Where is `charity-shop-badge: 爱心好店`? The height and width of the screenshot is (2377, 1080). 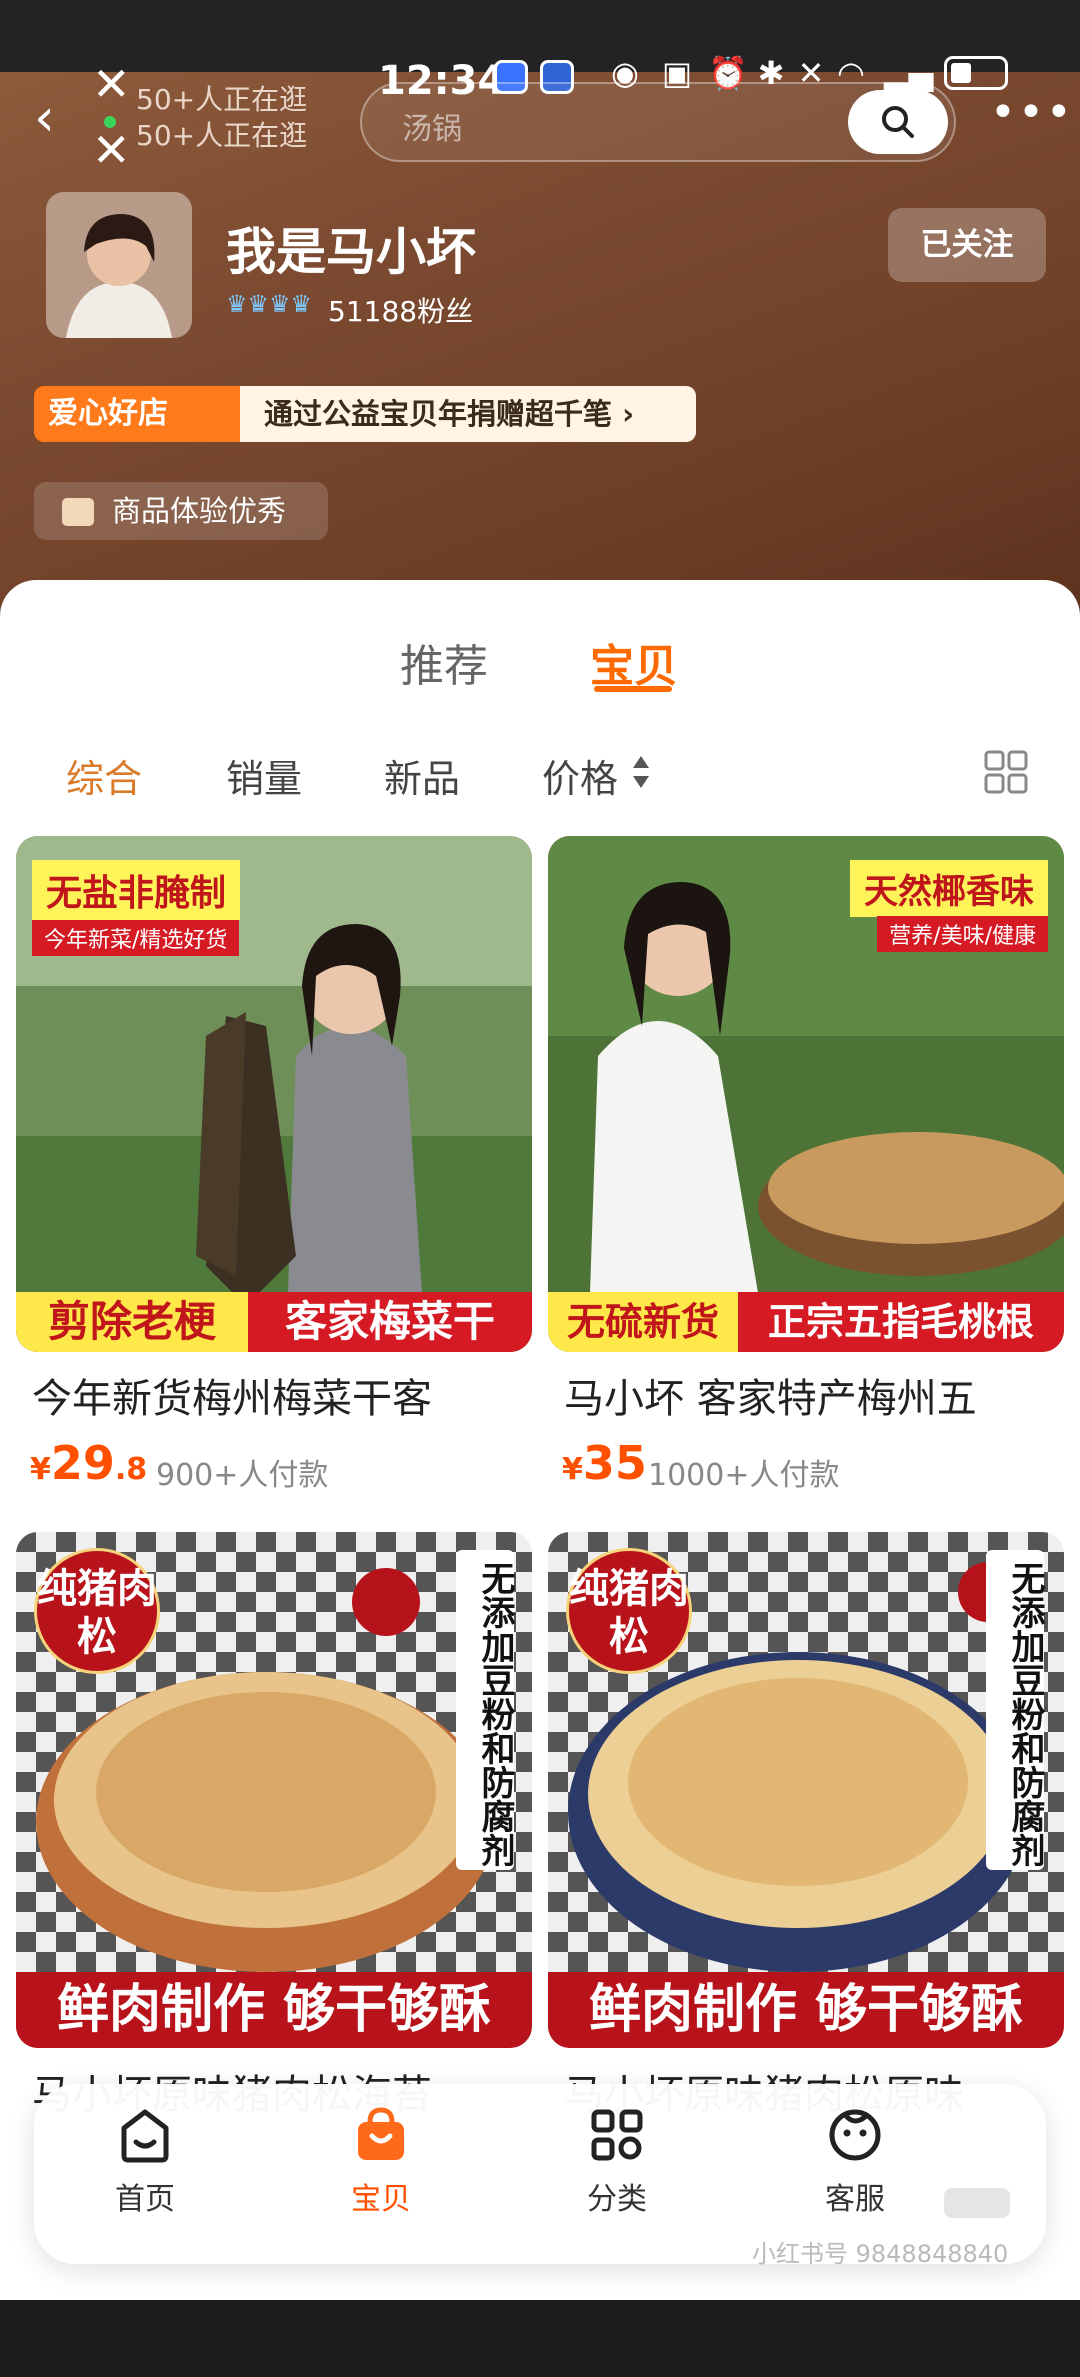
charity-shop-badge: 爱心好店 is located at coordinates (137, 414).